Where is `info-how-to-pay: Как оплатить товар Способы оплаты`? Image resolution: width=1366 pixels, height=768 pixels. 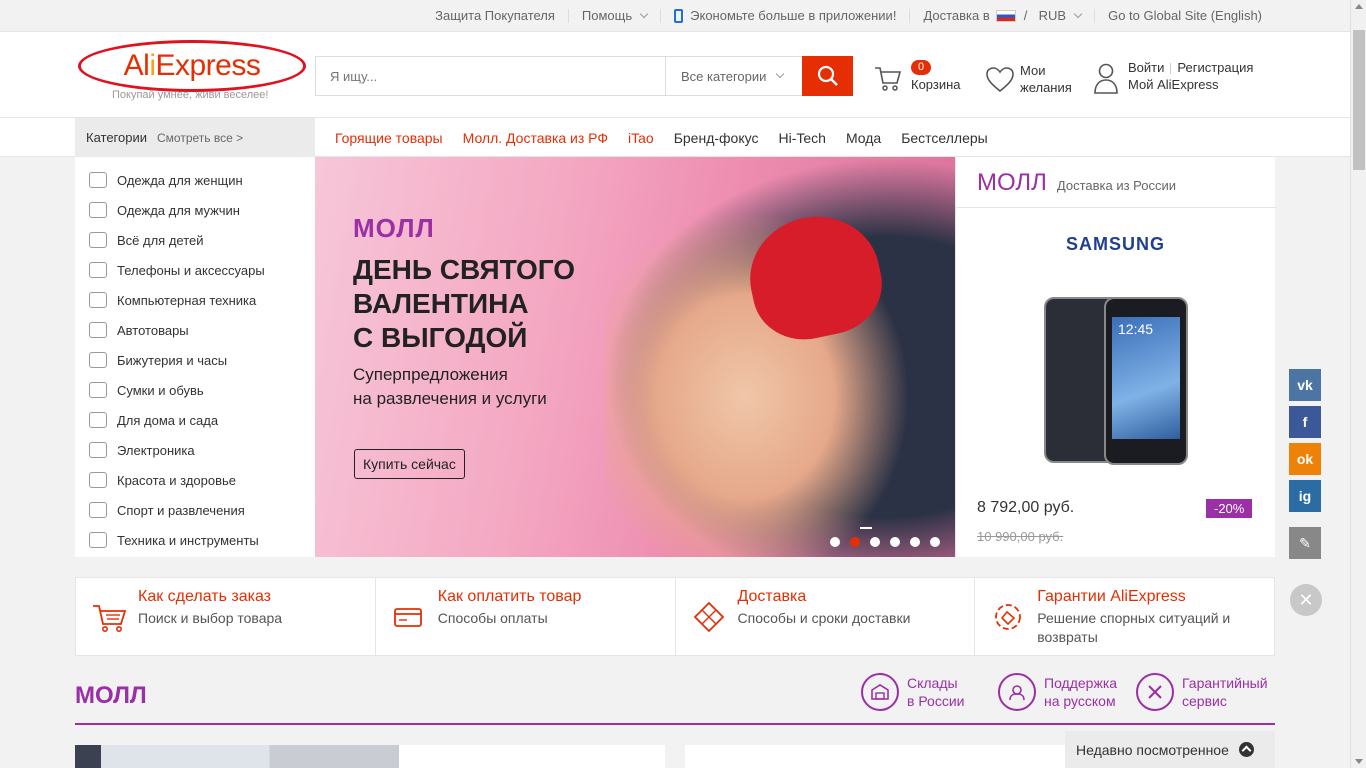
info-how-to-pay: Как оплатить товар Способы оплаты is located at coordinates (524, 616).